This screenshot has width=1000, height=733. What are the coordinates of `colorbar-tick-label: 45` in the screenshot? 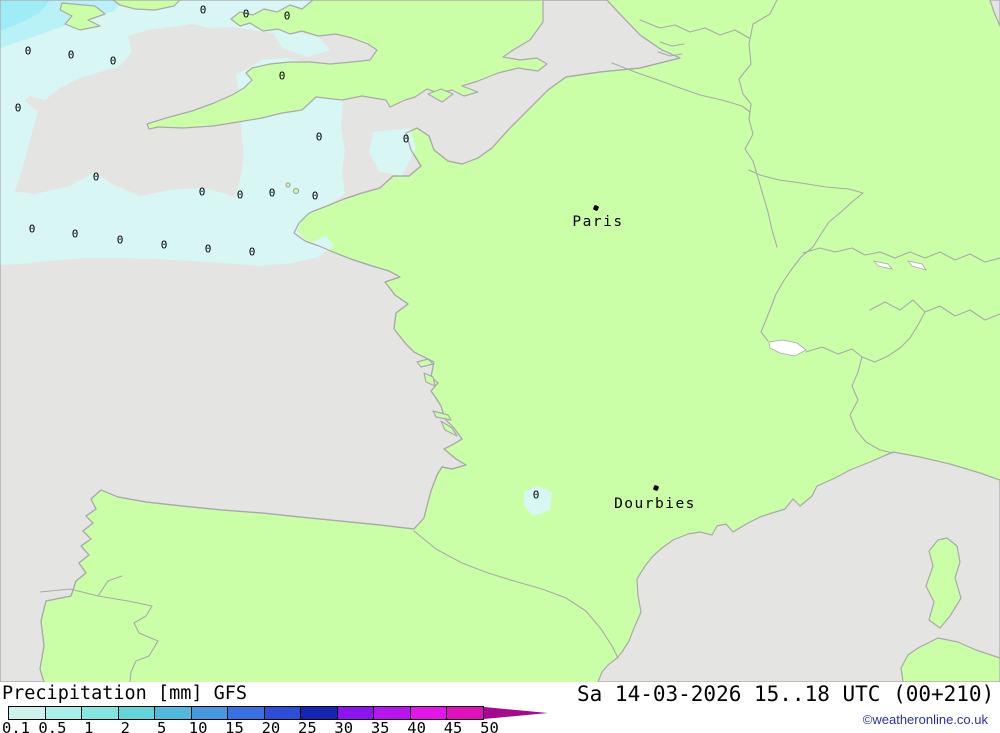 It's located at (453, 726).